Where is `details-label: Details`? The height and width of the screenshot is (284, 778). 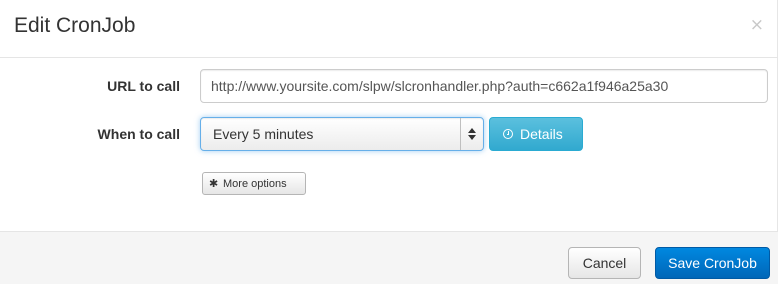 details-label: Details is located at coordinates (541, 134).